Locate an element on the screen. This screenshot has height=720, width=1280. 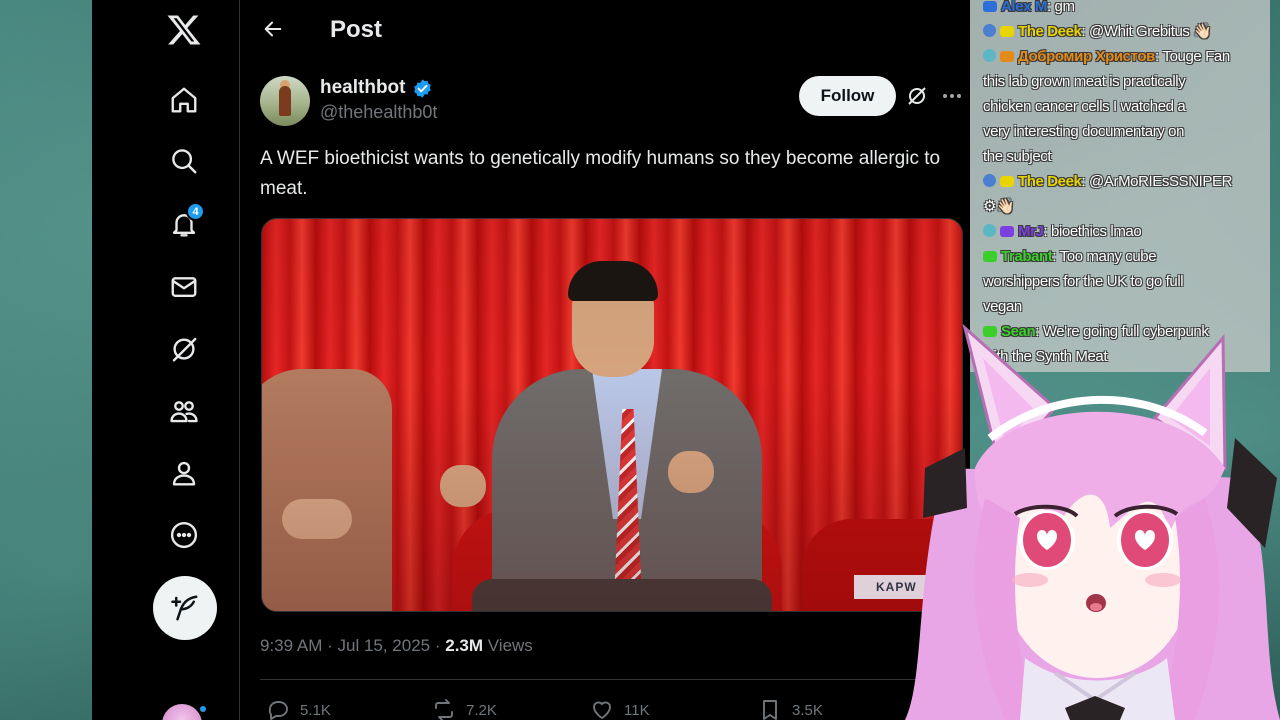
sidebar: 4 is located at coordinates (166, 360).